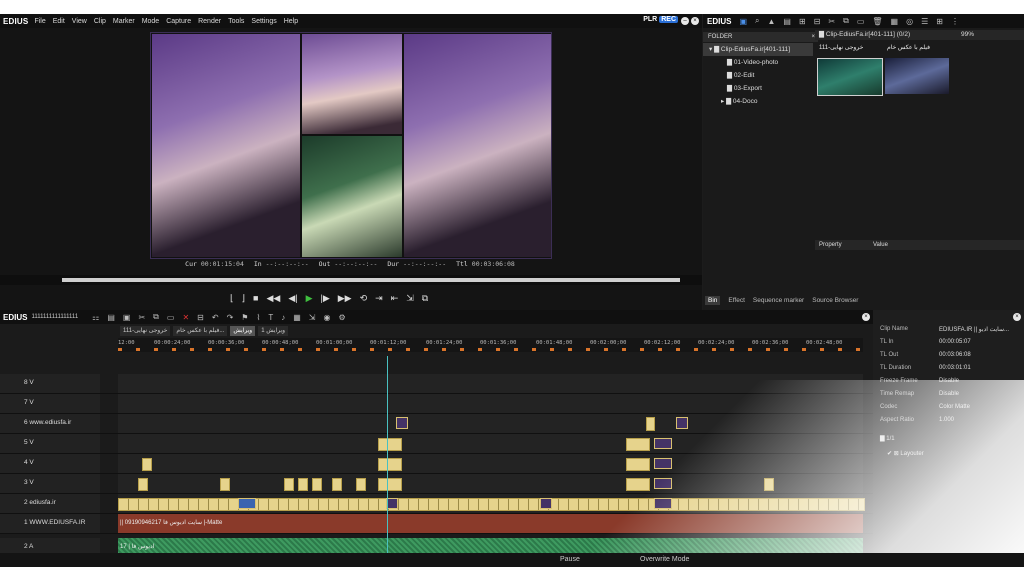  Describe the element at coordinates (758, 49) in the screenshot. I see `folder-root: ▾ ▇ Clip-EdiusFa.ir[401-111]` at that location.